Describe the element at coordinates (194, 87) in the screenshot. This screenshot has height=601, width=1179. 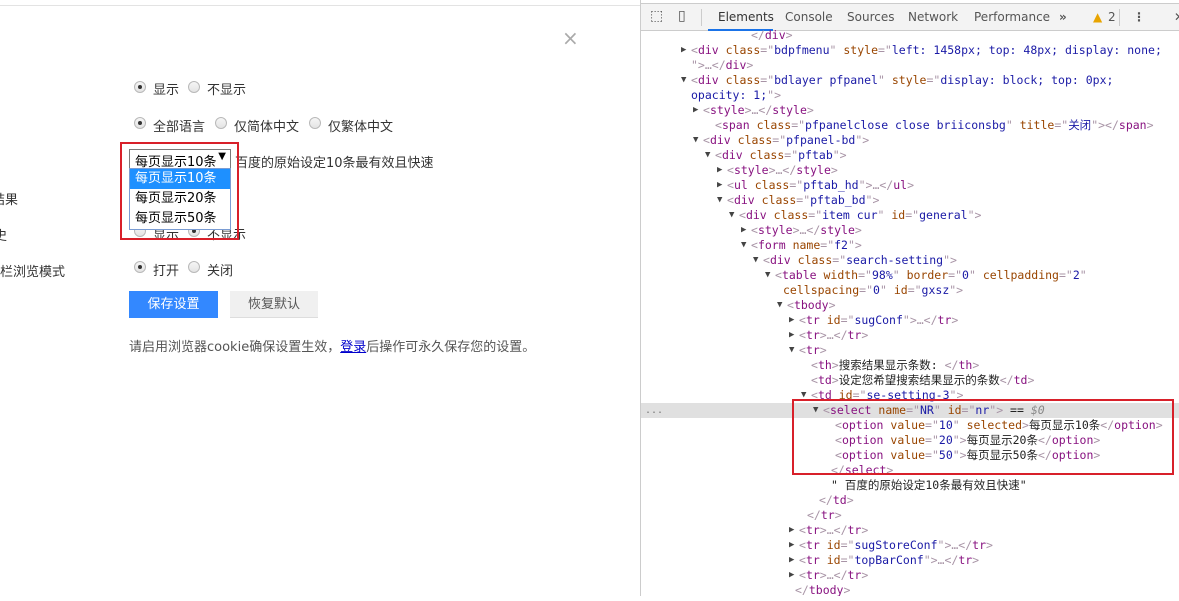
I see `radio-suggest-hide` at that location.